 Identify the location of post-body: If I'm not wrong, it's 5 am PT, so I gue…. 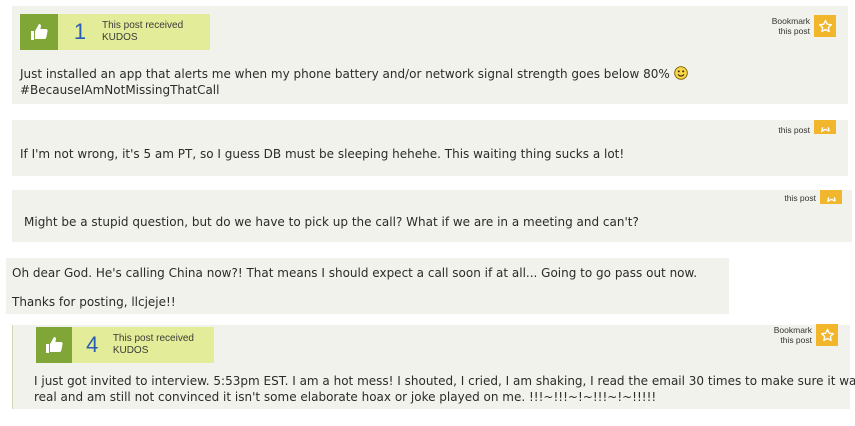
(322, 154).